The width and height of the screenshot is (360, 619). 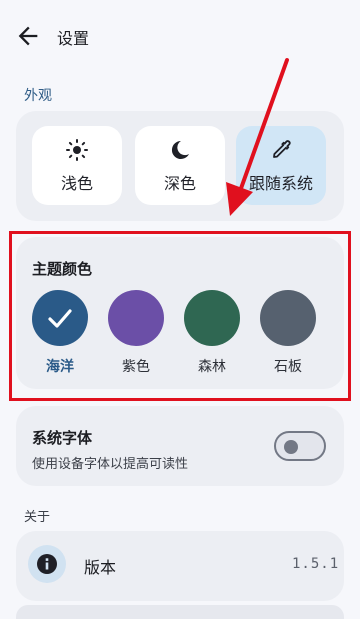 I want to click on back-button, so click(x=28, y=36).